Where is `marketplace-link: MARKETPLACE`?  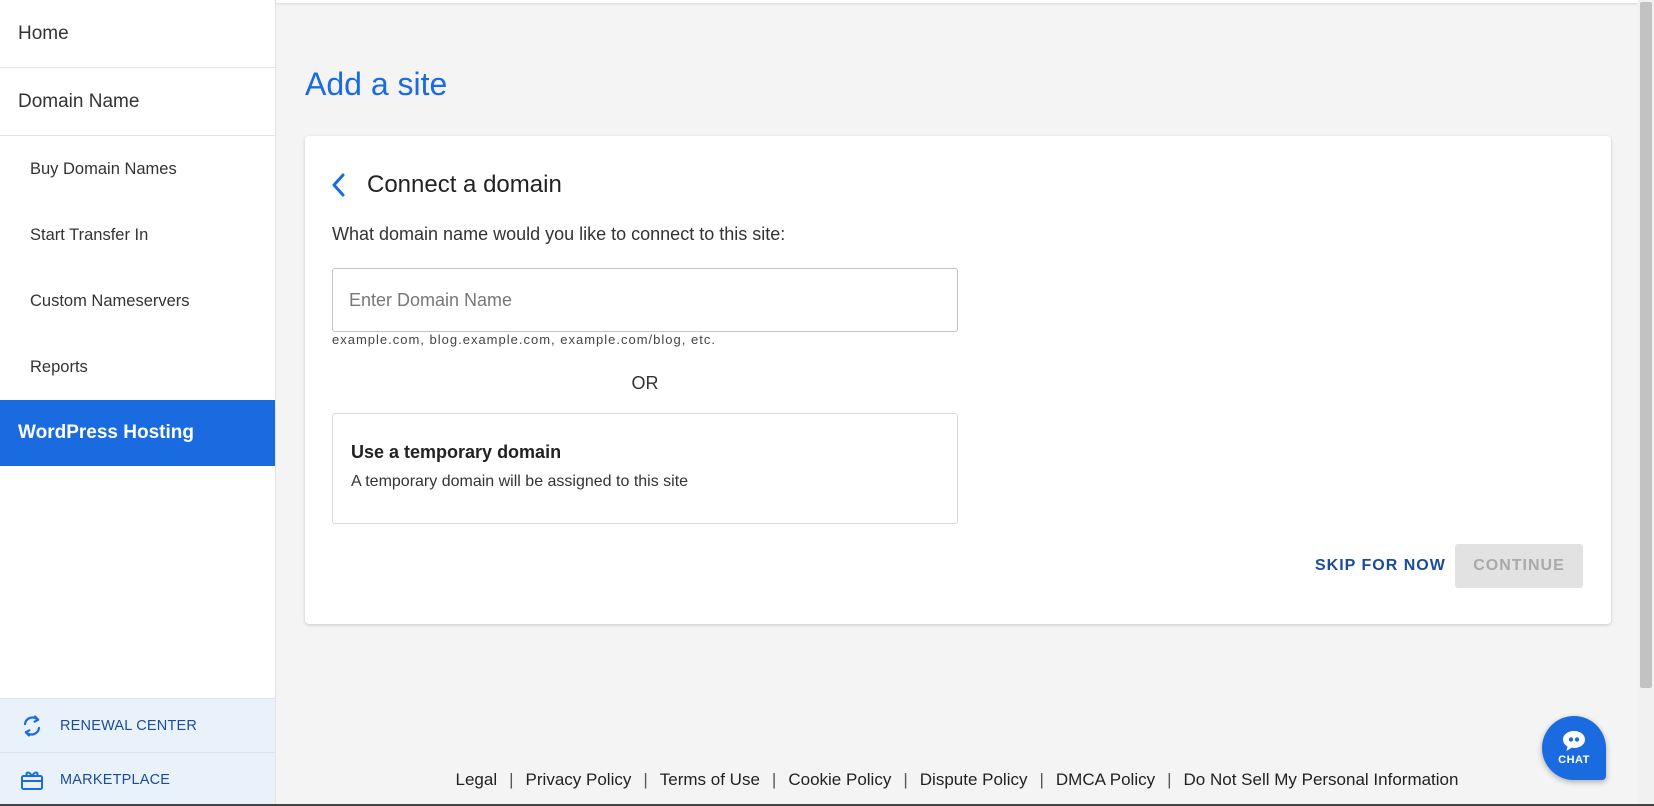 marketplace-link: MARKETPLACE is located at coordinates (137, 779).